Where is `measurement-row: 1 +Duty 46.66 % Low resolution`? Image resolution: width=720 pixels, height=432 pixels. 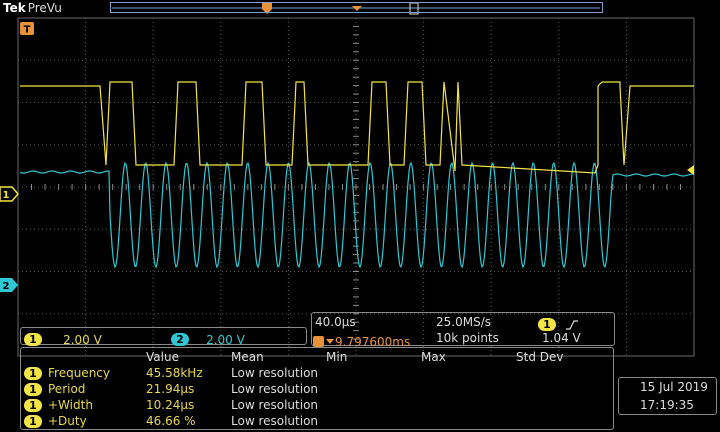
measurement-row: 1 +Duty 46.66 % Low resolution is located at coordinates (171, 422).